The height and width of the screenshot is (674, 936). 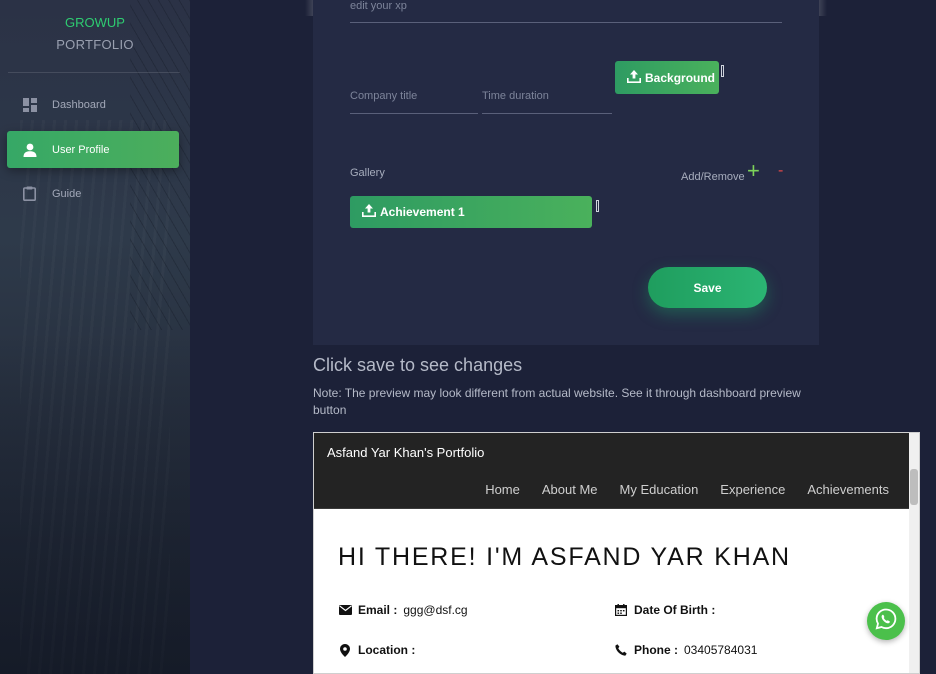 I want to click on sidebar-background-shade, so click(x=95, y=502).